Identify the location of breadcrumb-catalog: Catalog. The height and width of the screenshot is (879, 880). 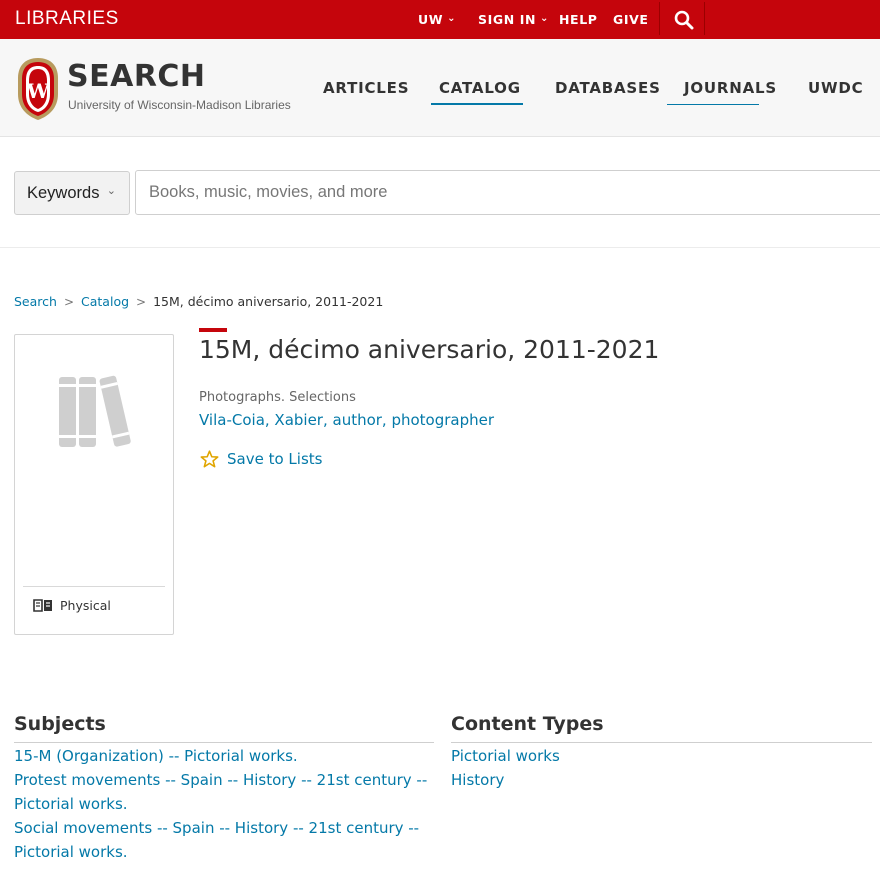
(105, 301).